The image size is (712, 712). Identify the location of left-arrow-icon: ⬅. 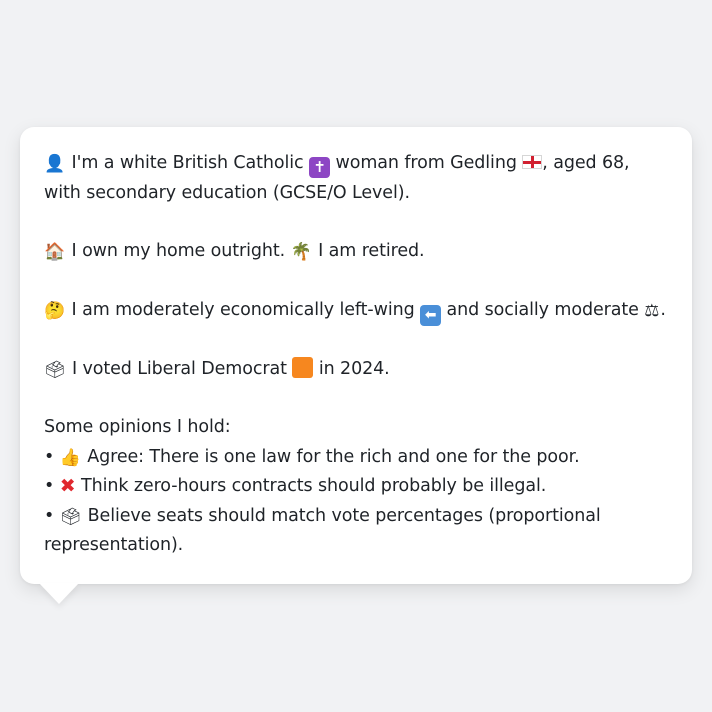
(431, 315).